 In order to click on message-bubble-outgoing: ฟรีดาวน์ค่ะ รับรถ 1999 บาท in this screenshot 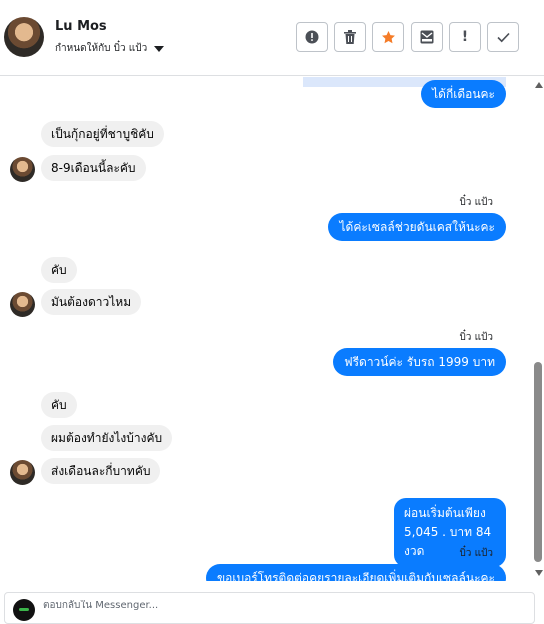, I will do `click(419, 362)`.